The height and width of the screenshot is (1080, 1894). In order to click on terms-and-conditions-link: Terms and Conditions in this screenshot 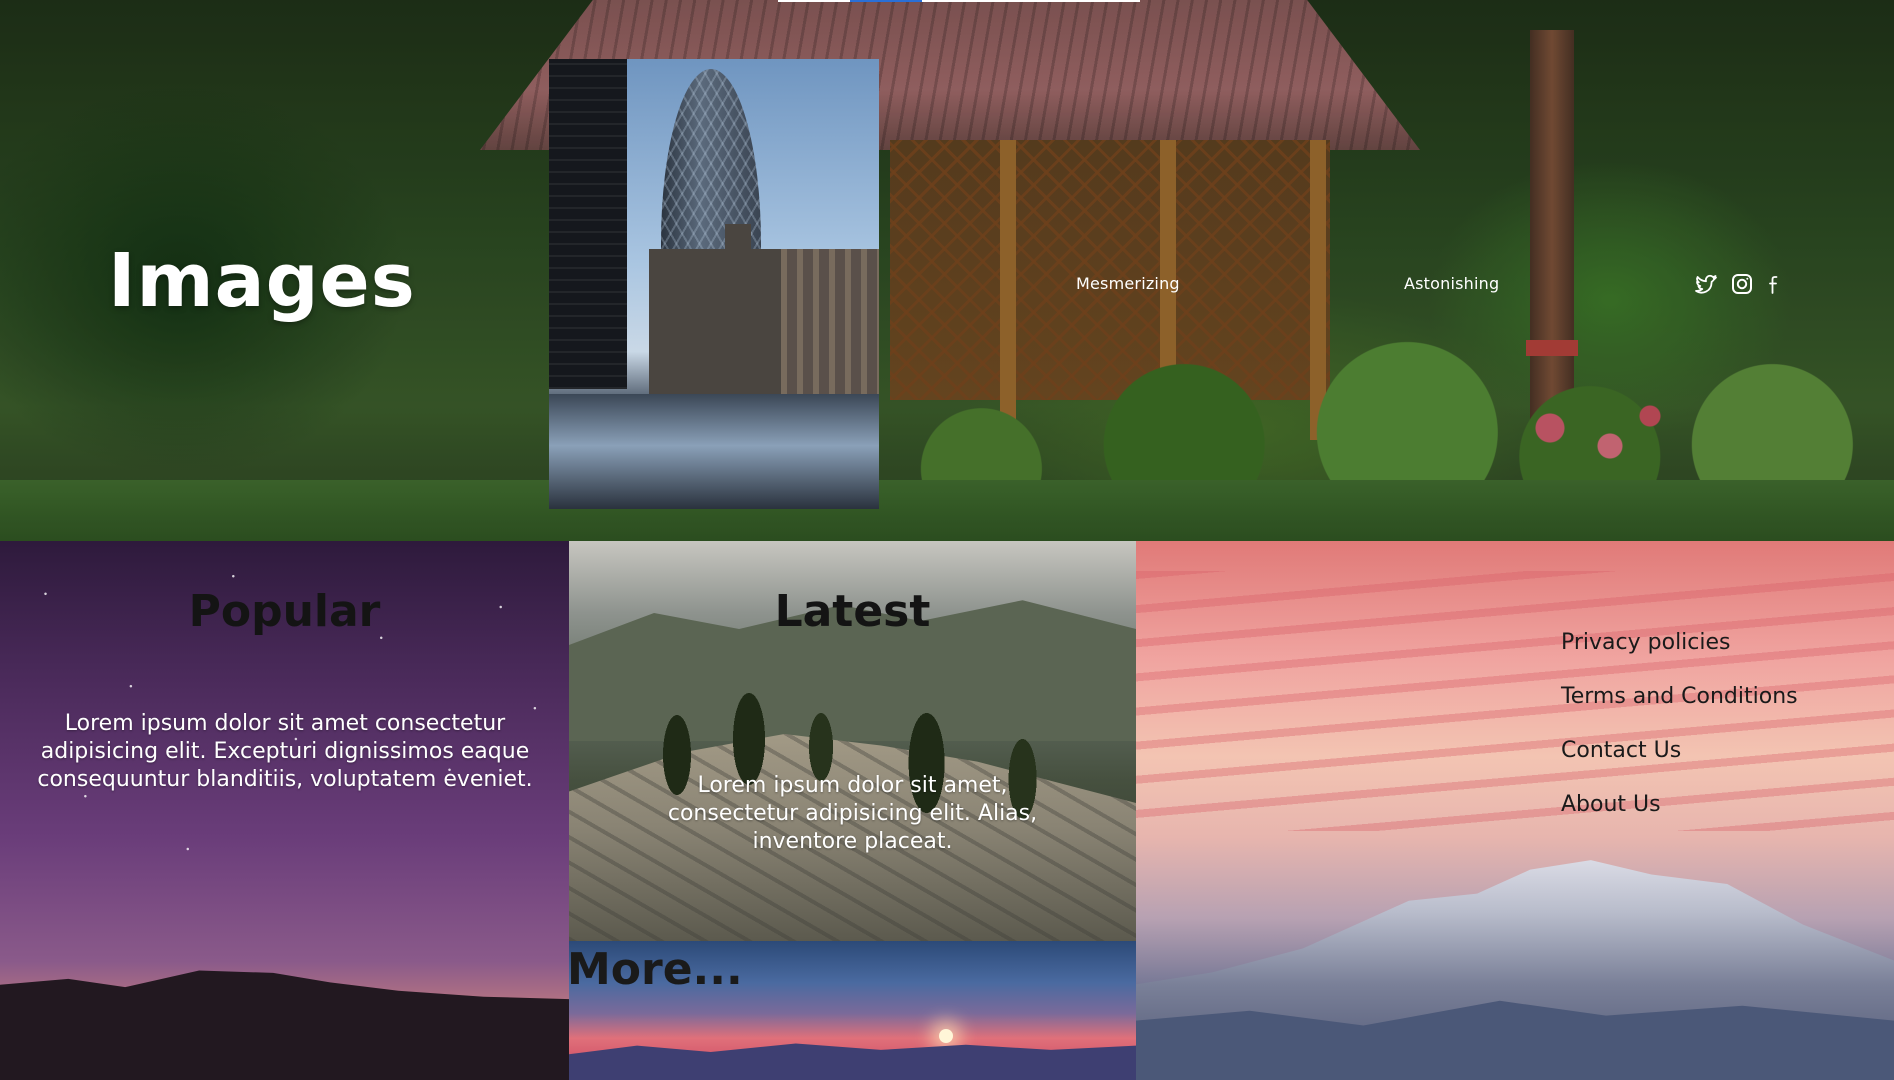, I will do `click(1679, 696)`.